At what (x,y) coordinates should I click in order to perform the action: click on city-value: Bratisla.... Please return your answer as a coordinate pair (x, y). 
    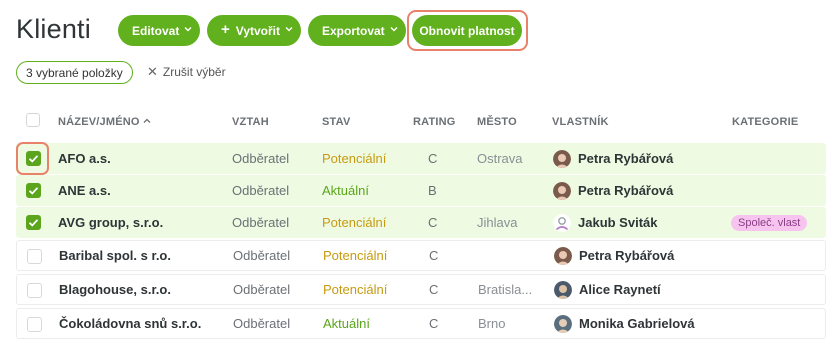
    Looking at the image, I should click on (505, 289).